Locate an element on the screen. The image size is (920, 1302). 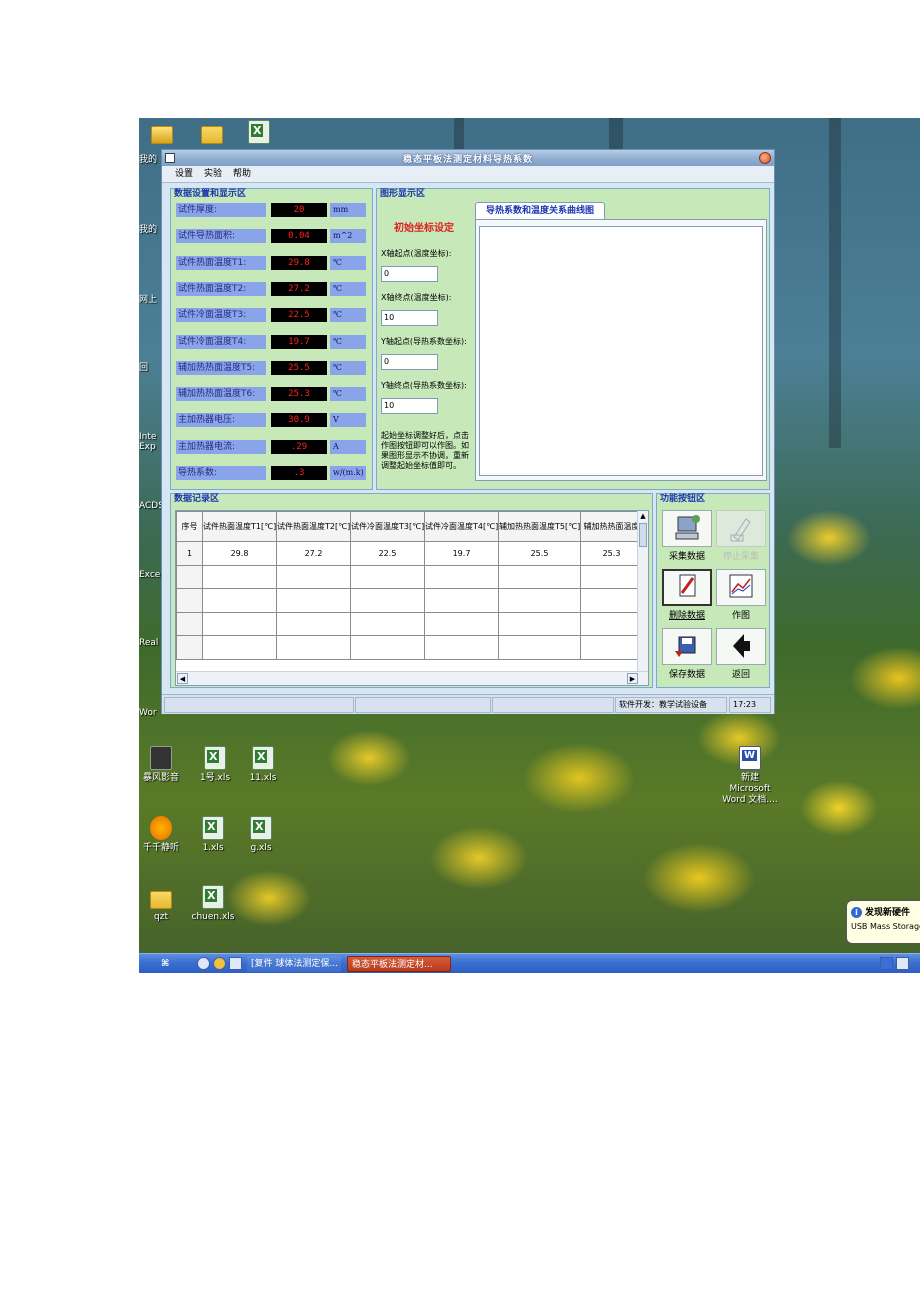
desktop-edge-label: Exce is located at coordinates (150, 575).